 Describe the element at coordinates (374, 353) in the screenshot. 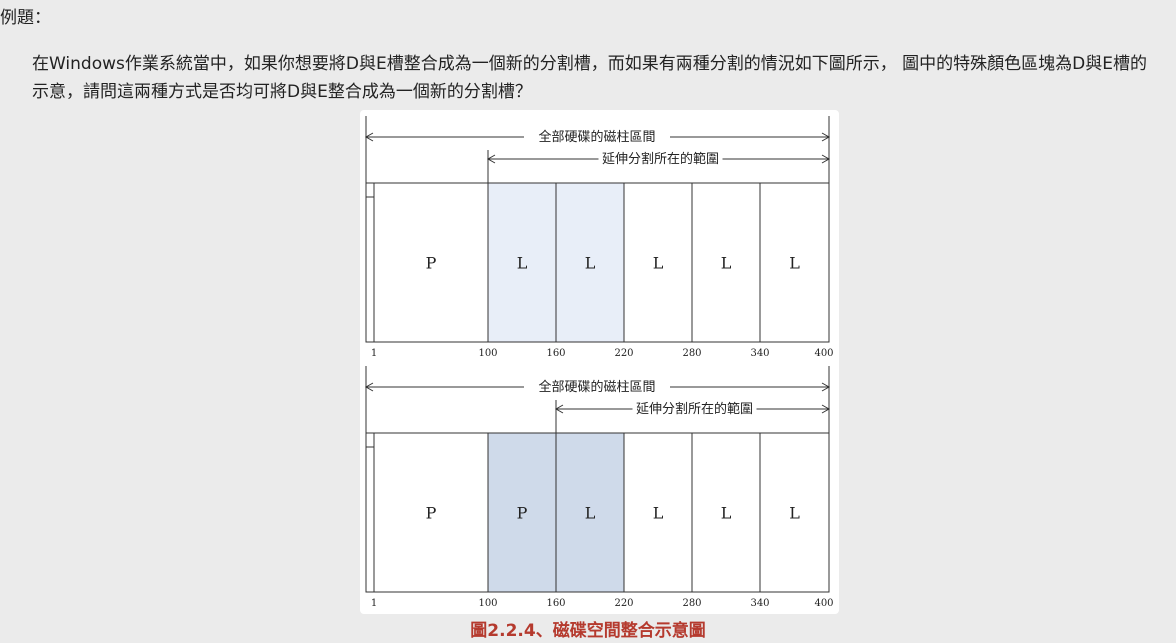

I see `diagram-1-tick-label-1: 1` at that location.